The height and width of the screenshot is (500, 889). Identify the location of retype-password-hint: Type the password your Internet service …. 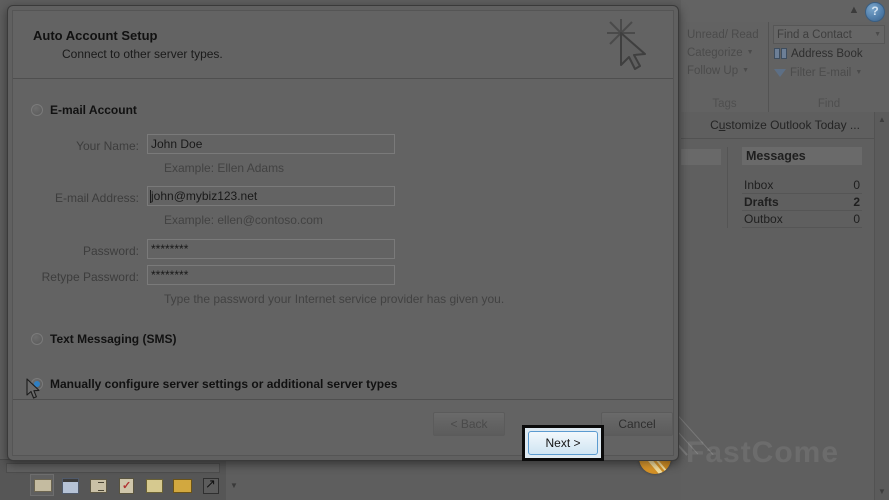
(334, 299).